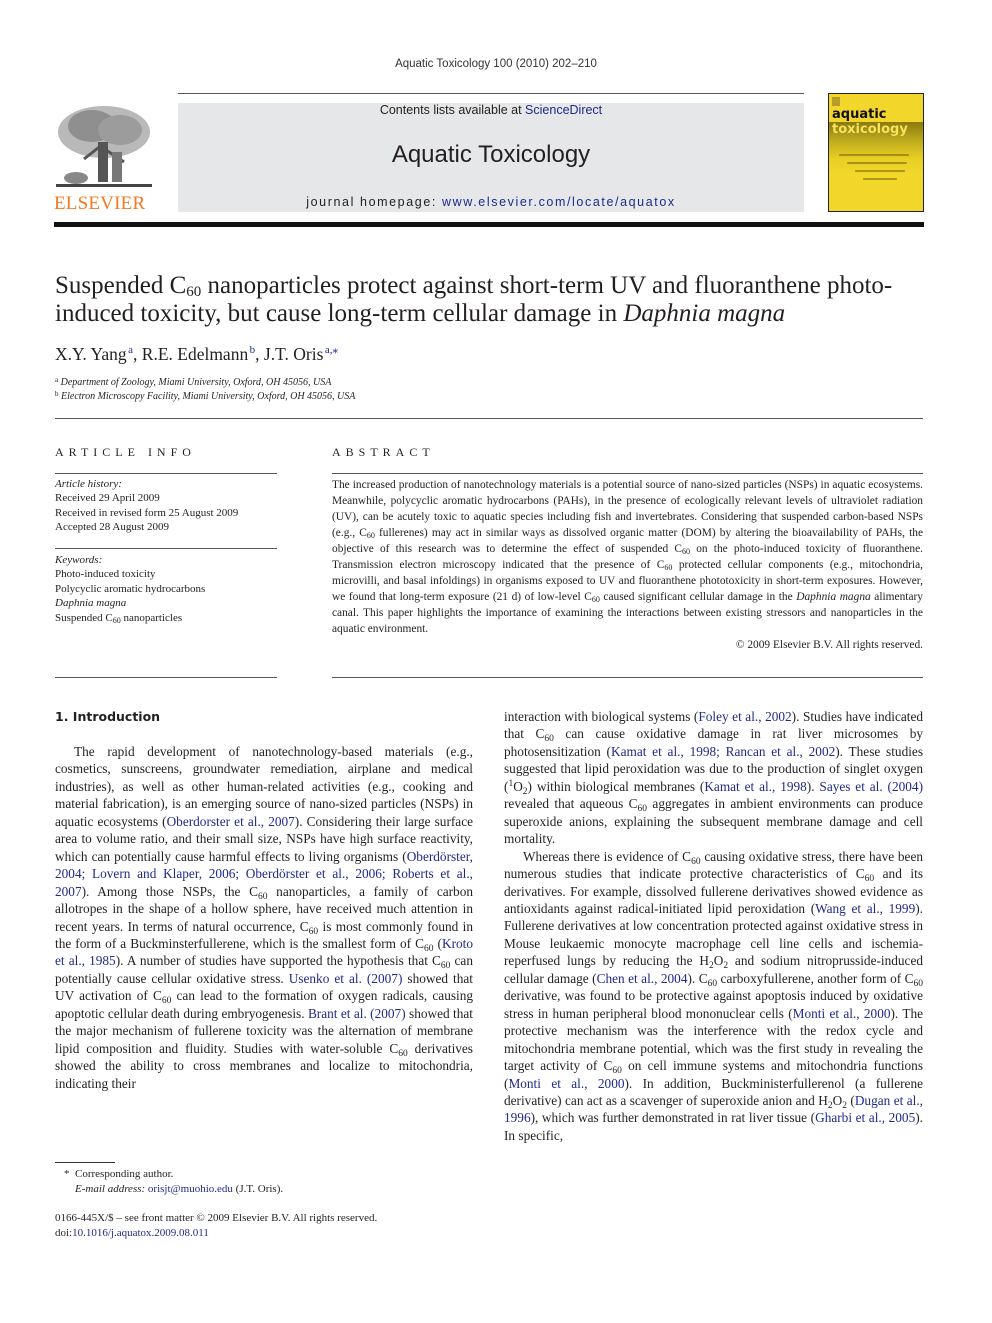 This screenshot has width=992, height=1323. What do you see at coordinates (108, 716) in the screenshot?
I see `section-heading-introduction: 1. Introduction` at bounding box center [108, 716].